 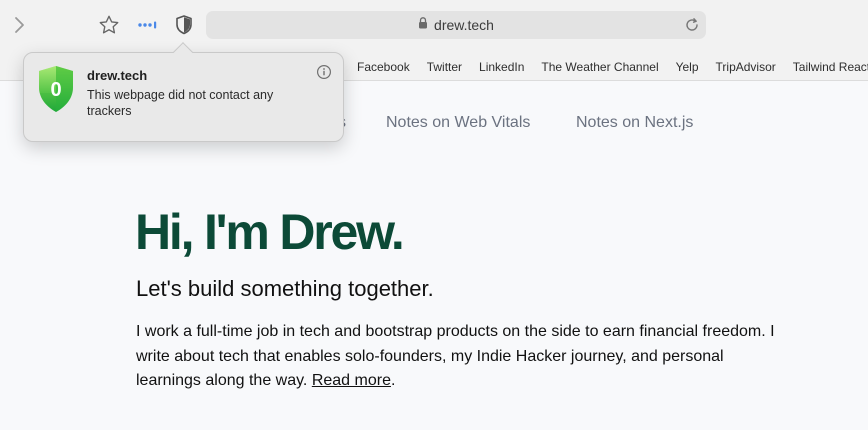 I want to click on nav-link-web-vitals: Notes on Web Vitals, so click(x=458, y=123).